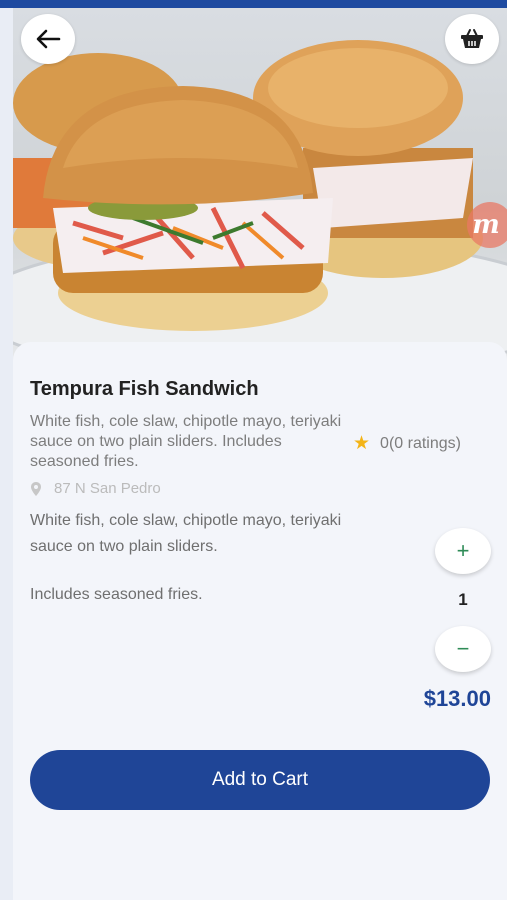  Describe the element at coordinates (362, 443) in the screenshot. I see `star-icon: ★` at that location.